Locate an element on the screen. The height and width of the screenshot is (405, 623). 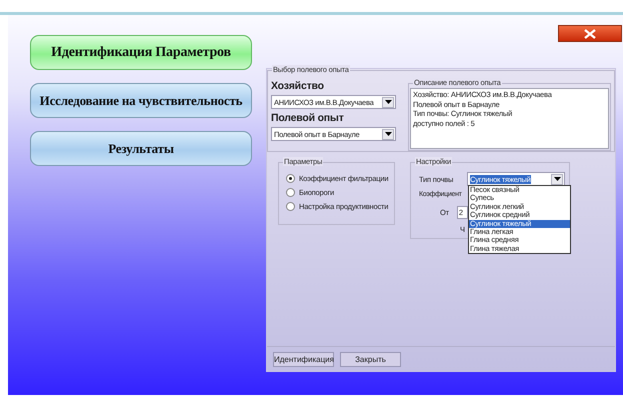
close-button is located at coordinates (590, 33).